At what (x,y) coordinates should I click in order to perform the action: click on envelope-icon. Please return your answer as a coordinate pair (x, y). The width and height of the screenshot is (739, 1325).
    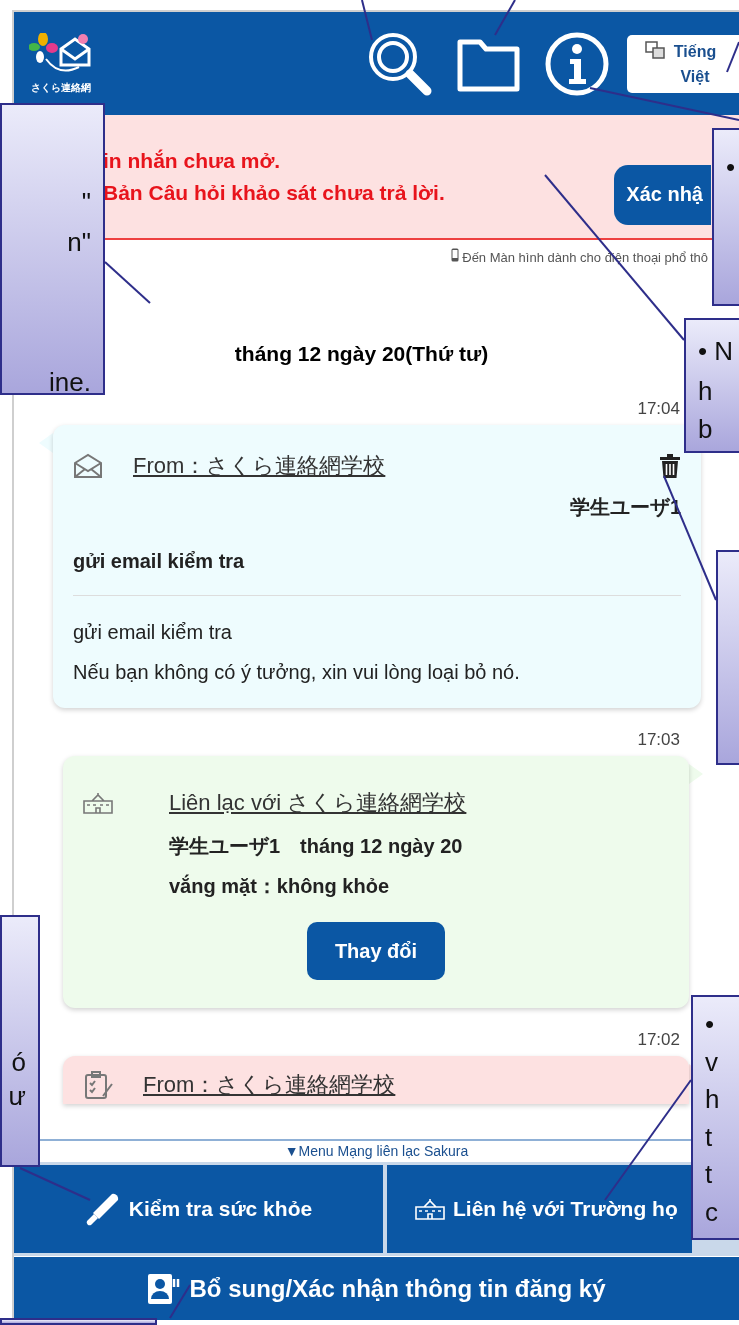
    Looking at the image, I should click on (88, 466).